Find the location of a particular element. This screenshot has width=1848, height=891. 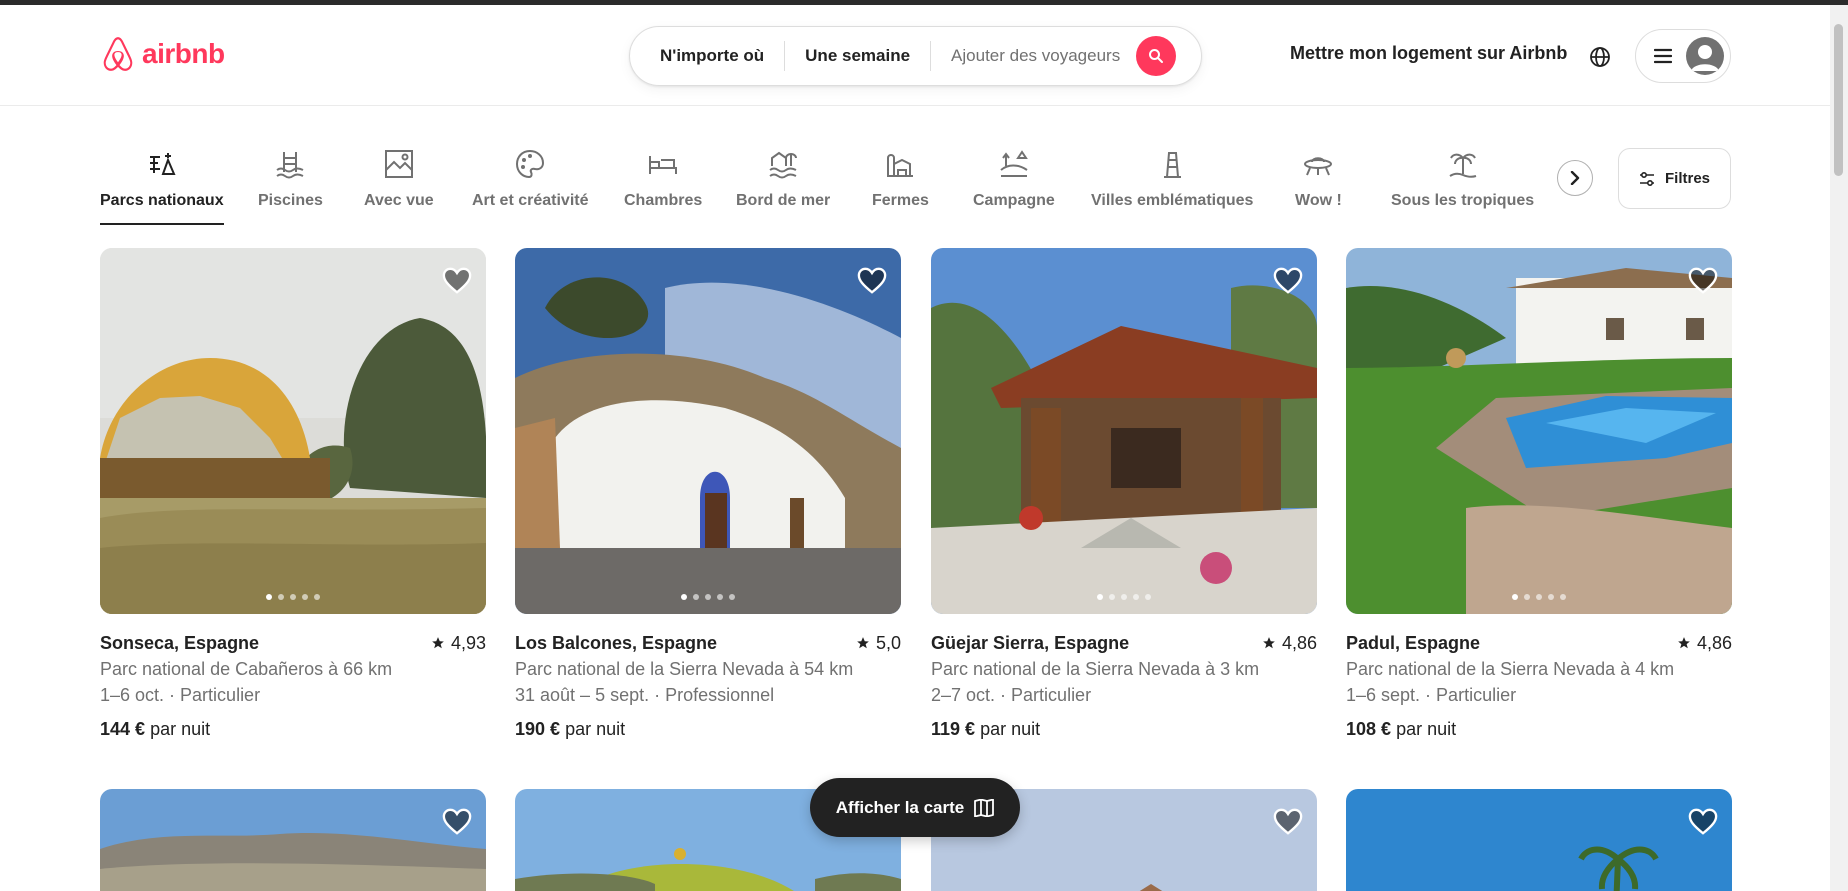

beachfront-icon is located at coordinates (783, 165).